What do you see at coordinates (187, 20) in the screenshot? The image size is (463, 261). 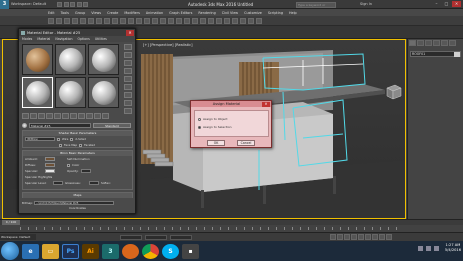 I see `percent-snap-icon` at bounding box center [187, 20].